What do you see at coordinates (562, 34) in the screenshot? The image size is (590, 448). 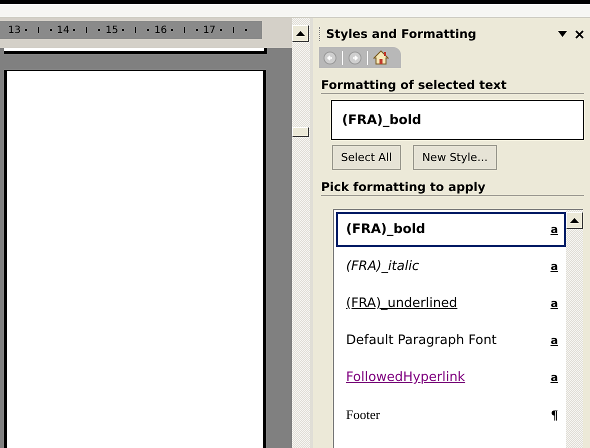 I see `dropdown-arrow-icon` at bounding box center [562, 34].